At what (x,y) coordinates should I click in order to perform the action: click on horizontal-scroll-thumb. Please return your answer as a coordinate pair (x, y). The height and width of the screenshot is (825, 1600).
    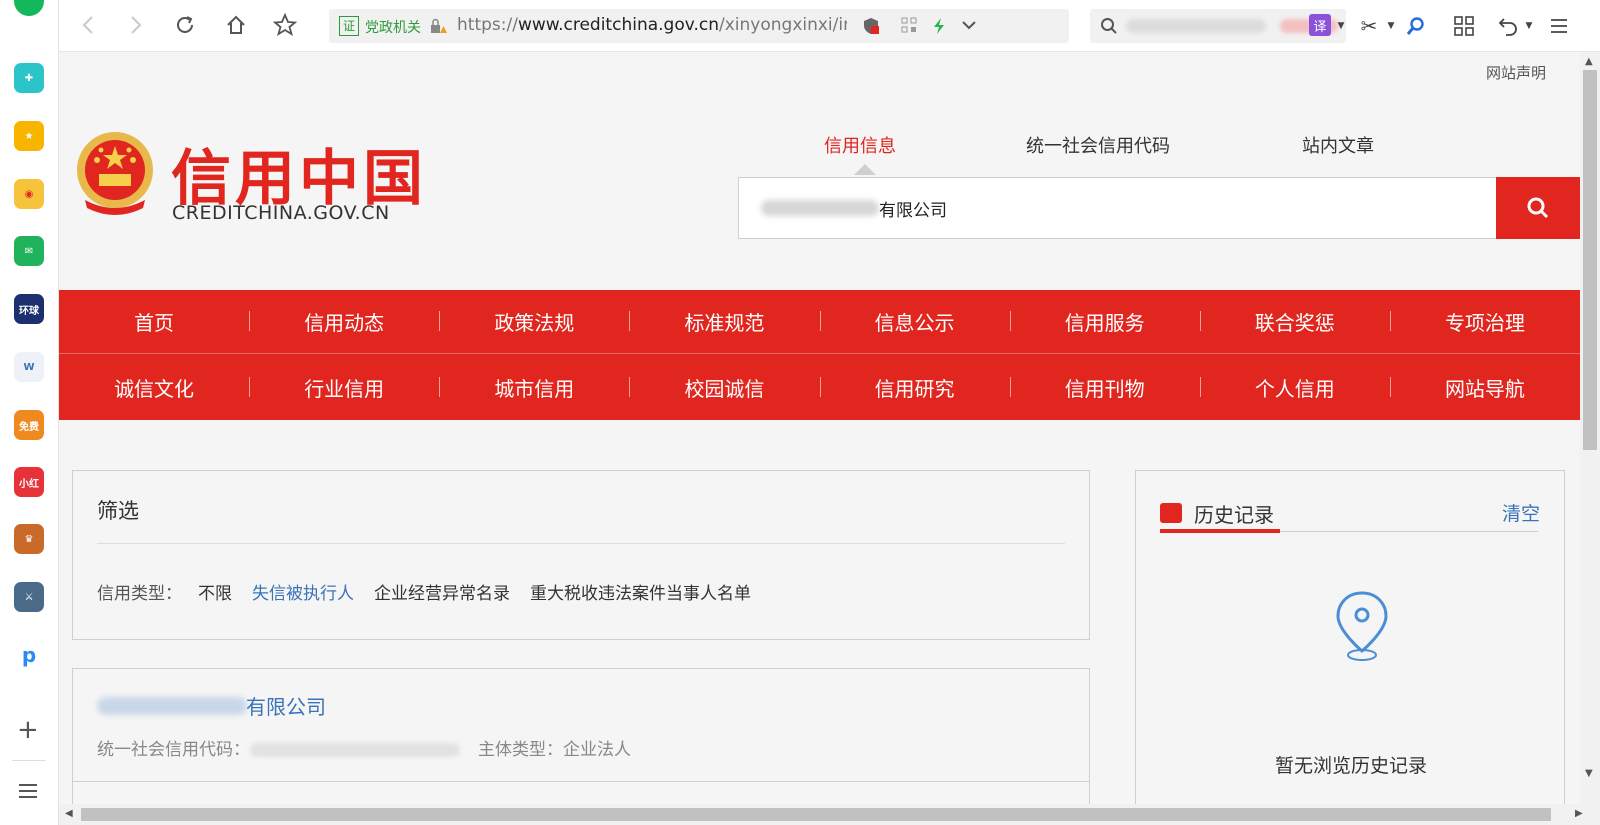
    Looking at the image, I should click on (816, 814).